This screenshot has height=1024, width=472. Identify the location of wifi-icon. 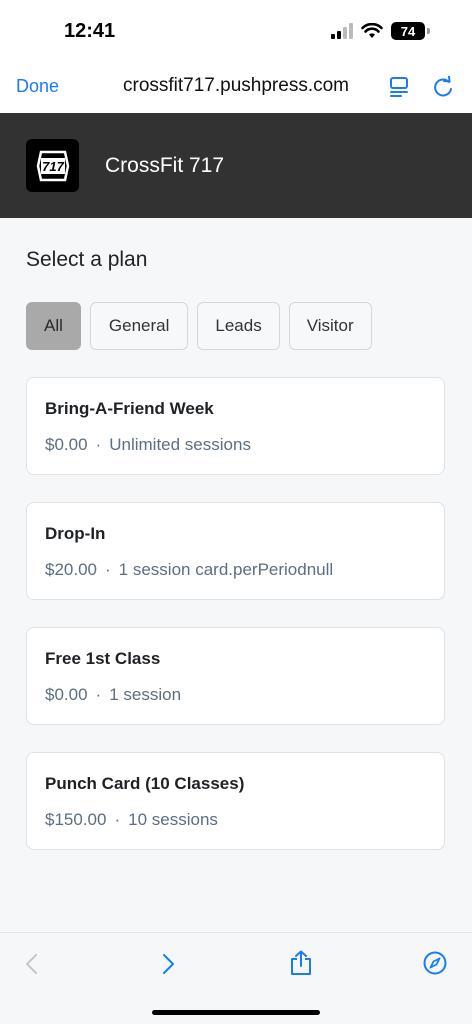
(372, 30).